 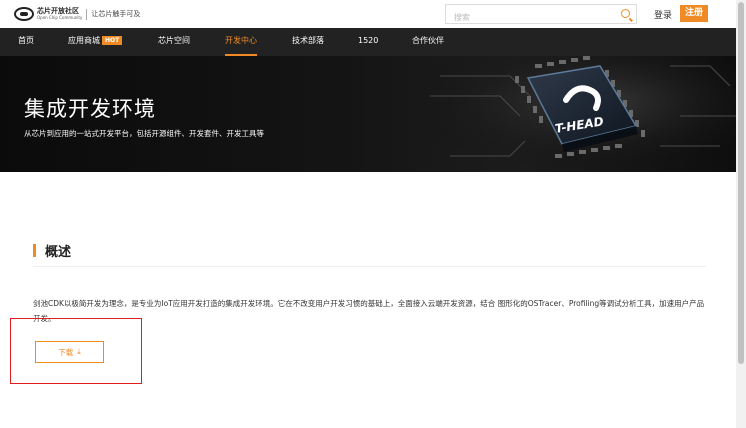 I want to click on hero-subtitle: 从芯片到应用的一站式开发平台，包括开源组件、开发套件、开发工具等, so click(x=144, y=133).